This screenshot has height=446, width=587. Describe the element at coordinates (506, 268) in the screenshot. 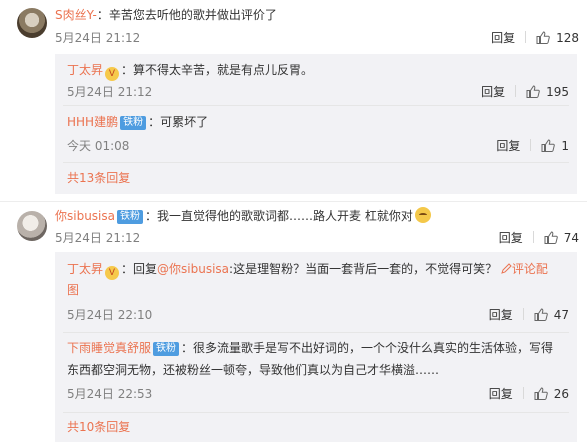

I see `pencil-icon` at that location.